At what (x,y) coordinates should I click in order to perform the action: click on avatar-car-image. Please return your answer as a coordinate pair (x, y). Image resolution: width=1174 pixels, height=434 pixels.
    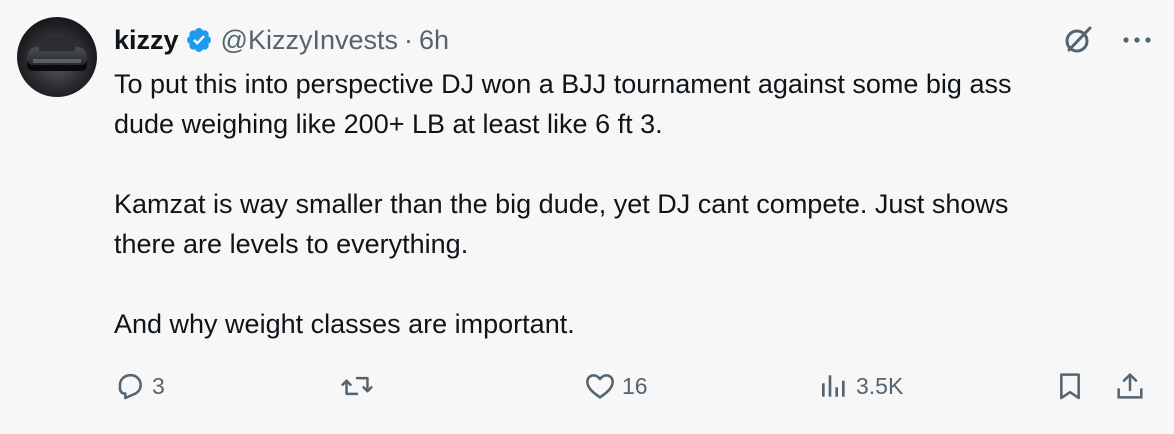
    Looking at the image, I should click on (57, 54).